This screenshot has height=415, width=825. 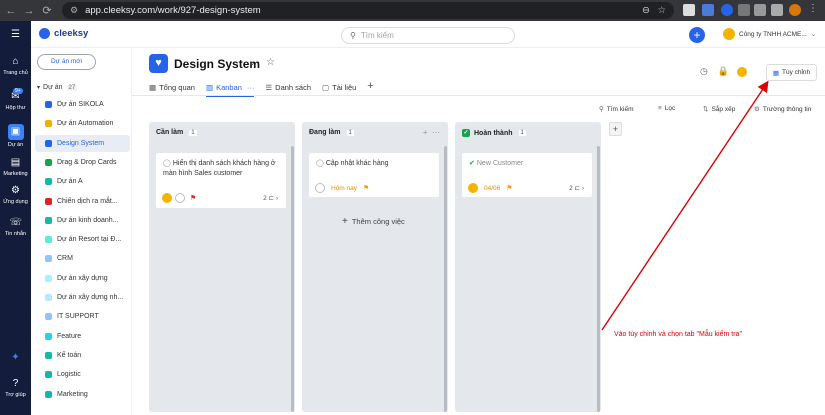 What do you see at coordinates (82, 394) in the screenshot?
I see `sidebar-project-item: Marketing` at bounding box center [82, 394].